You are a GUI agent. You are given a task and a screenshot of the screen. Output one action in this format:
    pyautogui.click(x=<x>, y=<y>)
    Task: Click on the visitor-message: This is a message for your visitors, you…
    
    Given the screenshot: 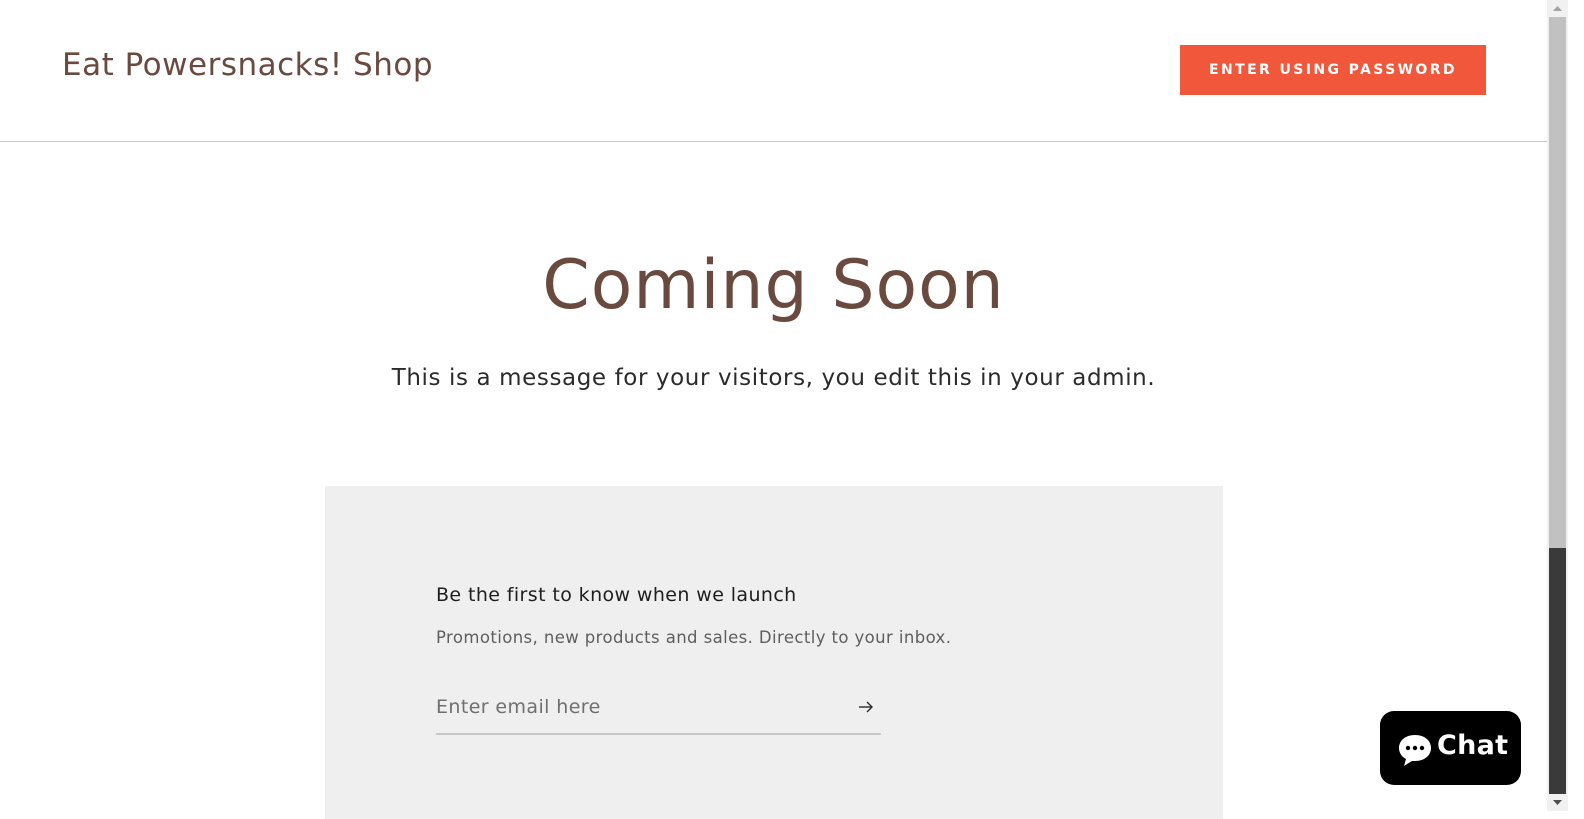 What is the action you would take?
    pyautogui.click(x=773, y=378)
    